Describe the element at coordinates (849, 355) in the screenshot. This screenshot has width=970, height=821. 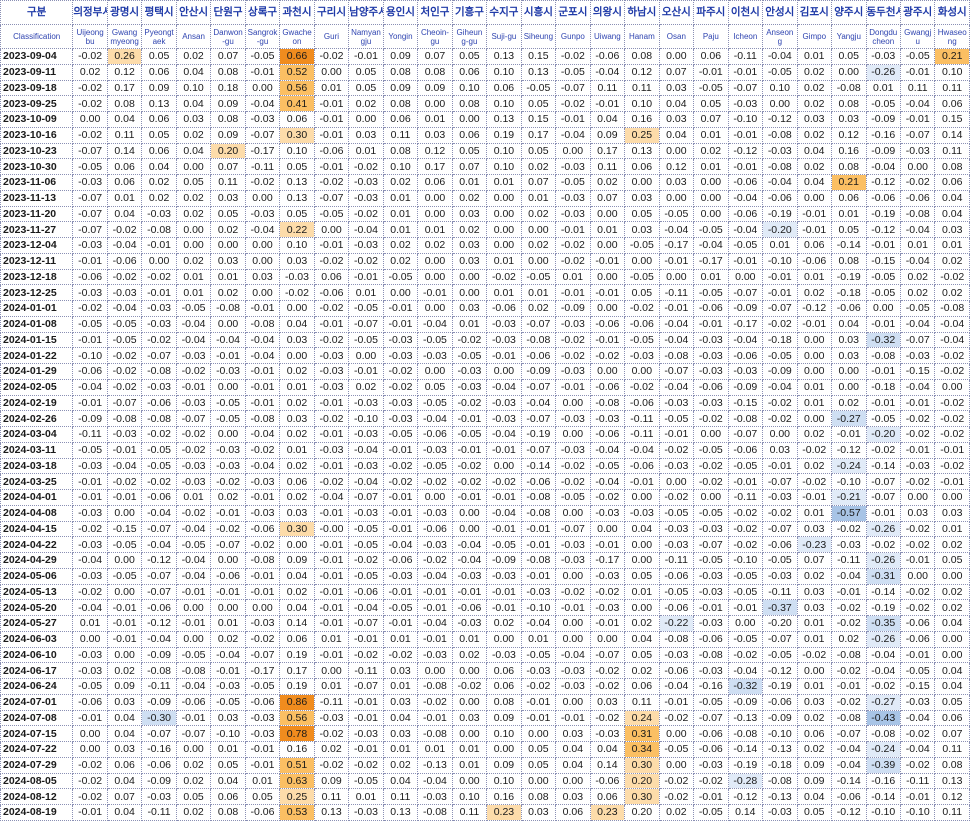
I see `value-cell: 0.03` at that location.